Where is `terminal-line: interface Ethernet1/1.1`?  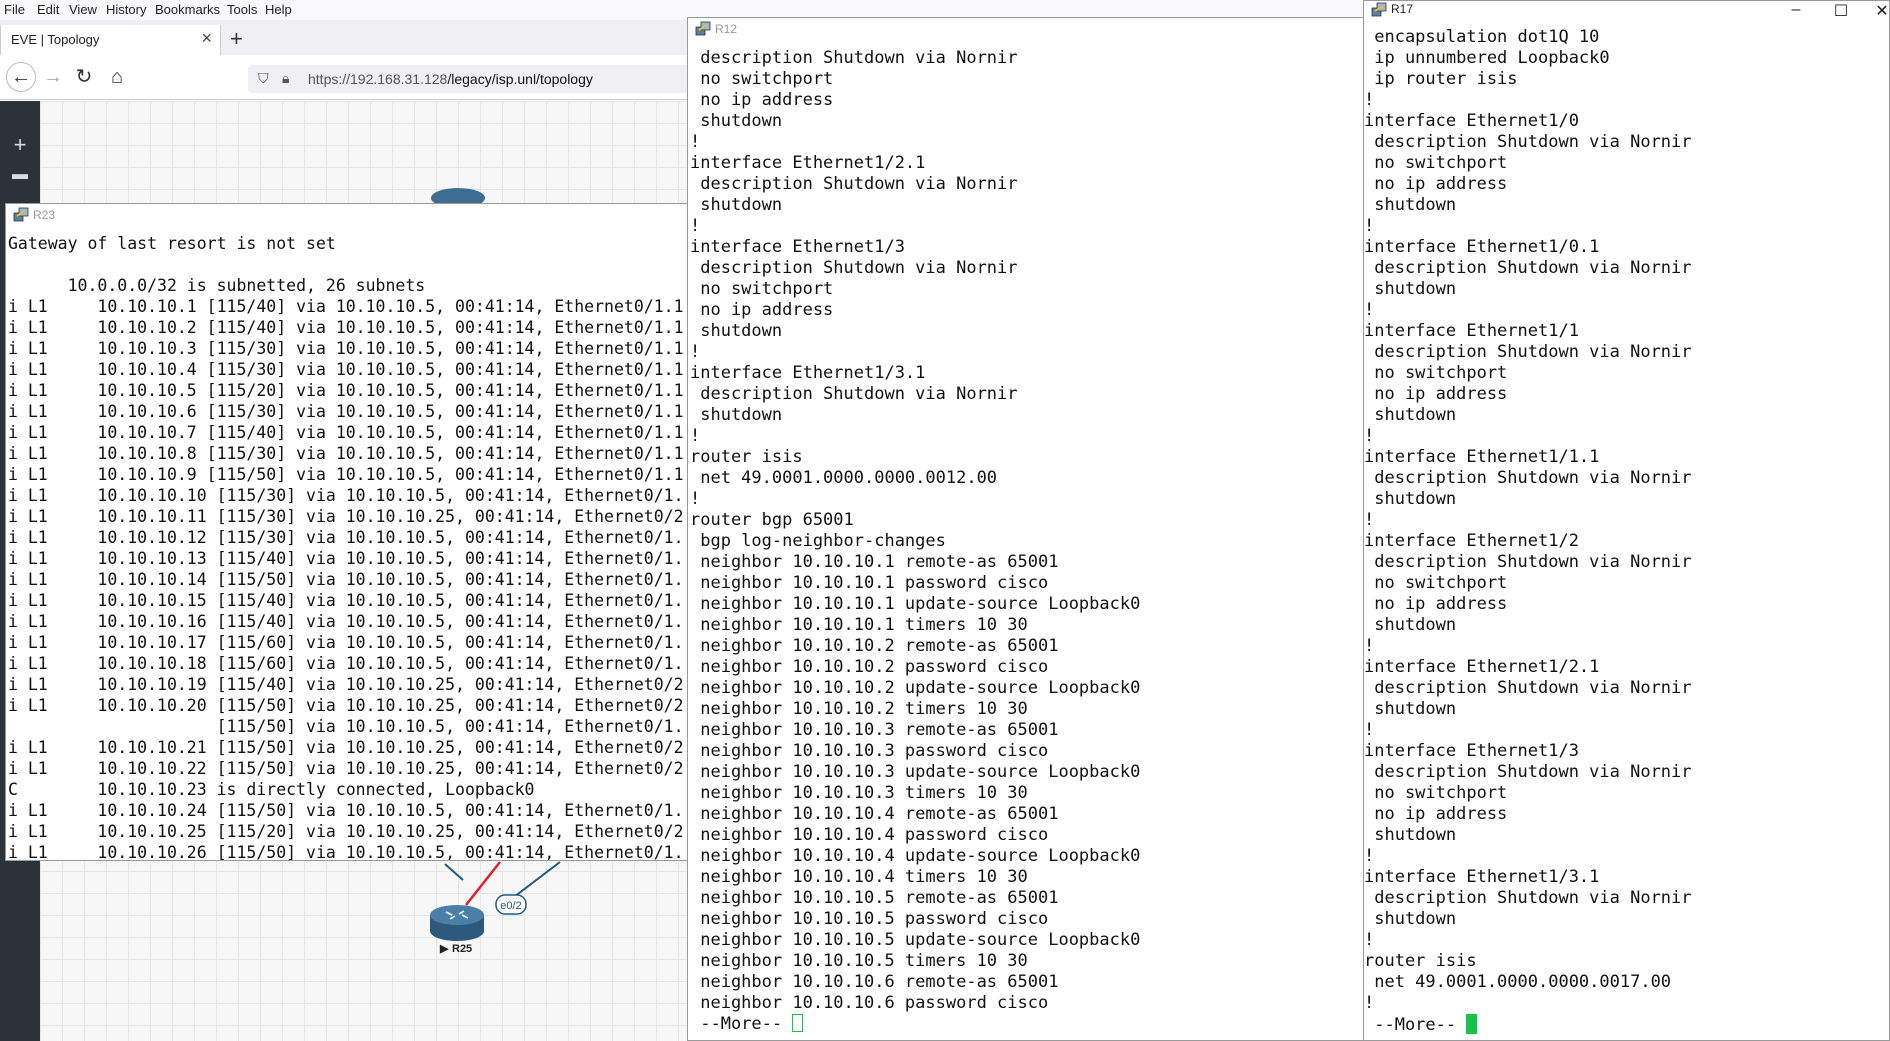 terminal-line: interface Ethernet1/1.1 is located at coordinates (1482, 457).